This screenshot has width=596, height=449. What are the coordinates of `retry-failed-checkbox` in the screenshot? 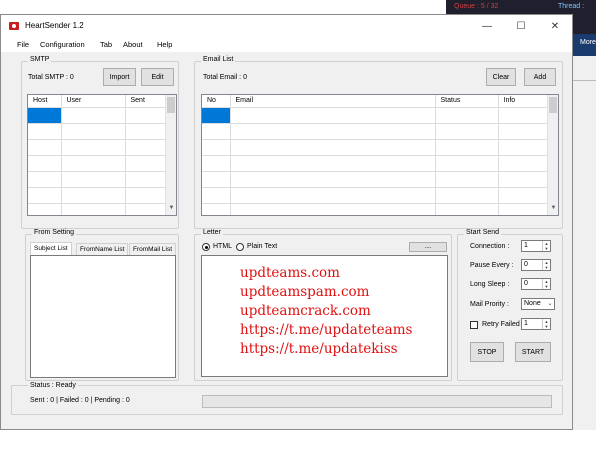 It's located at (474, 325).